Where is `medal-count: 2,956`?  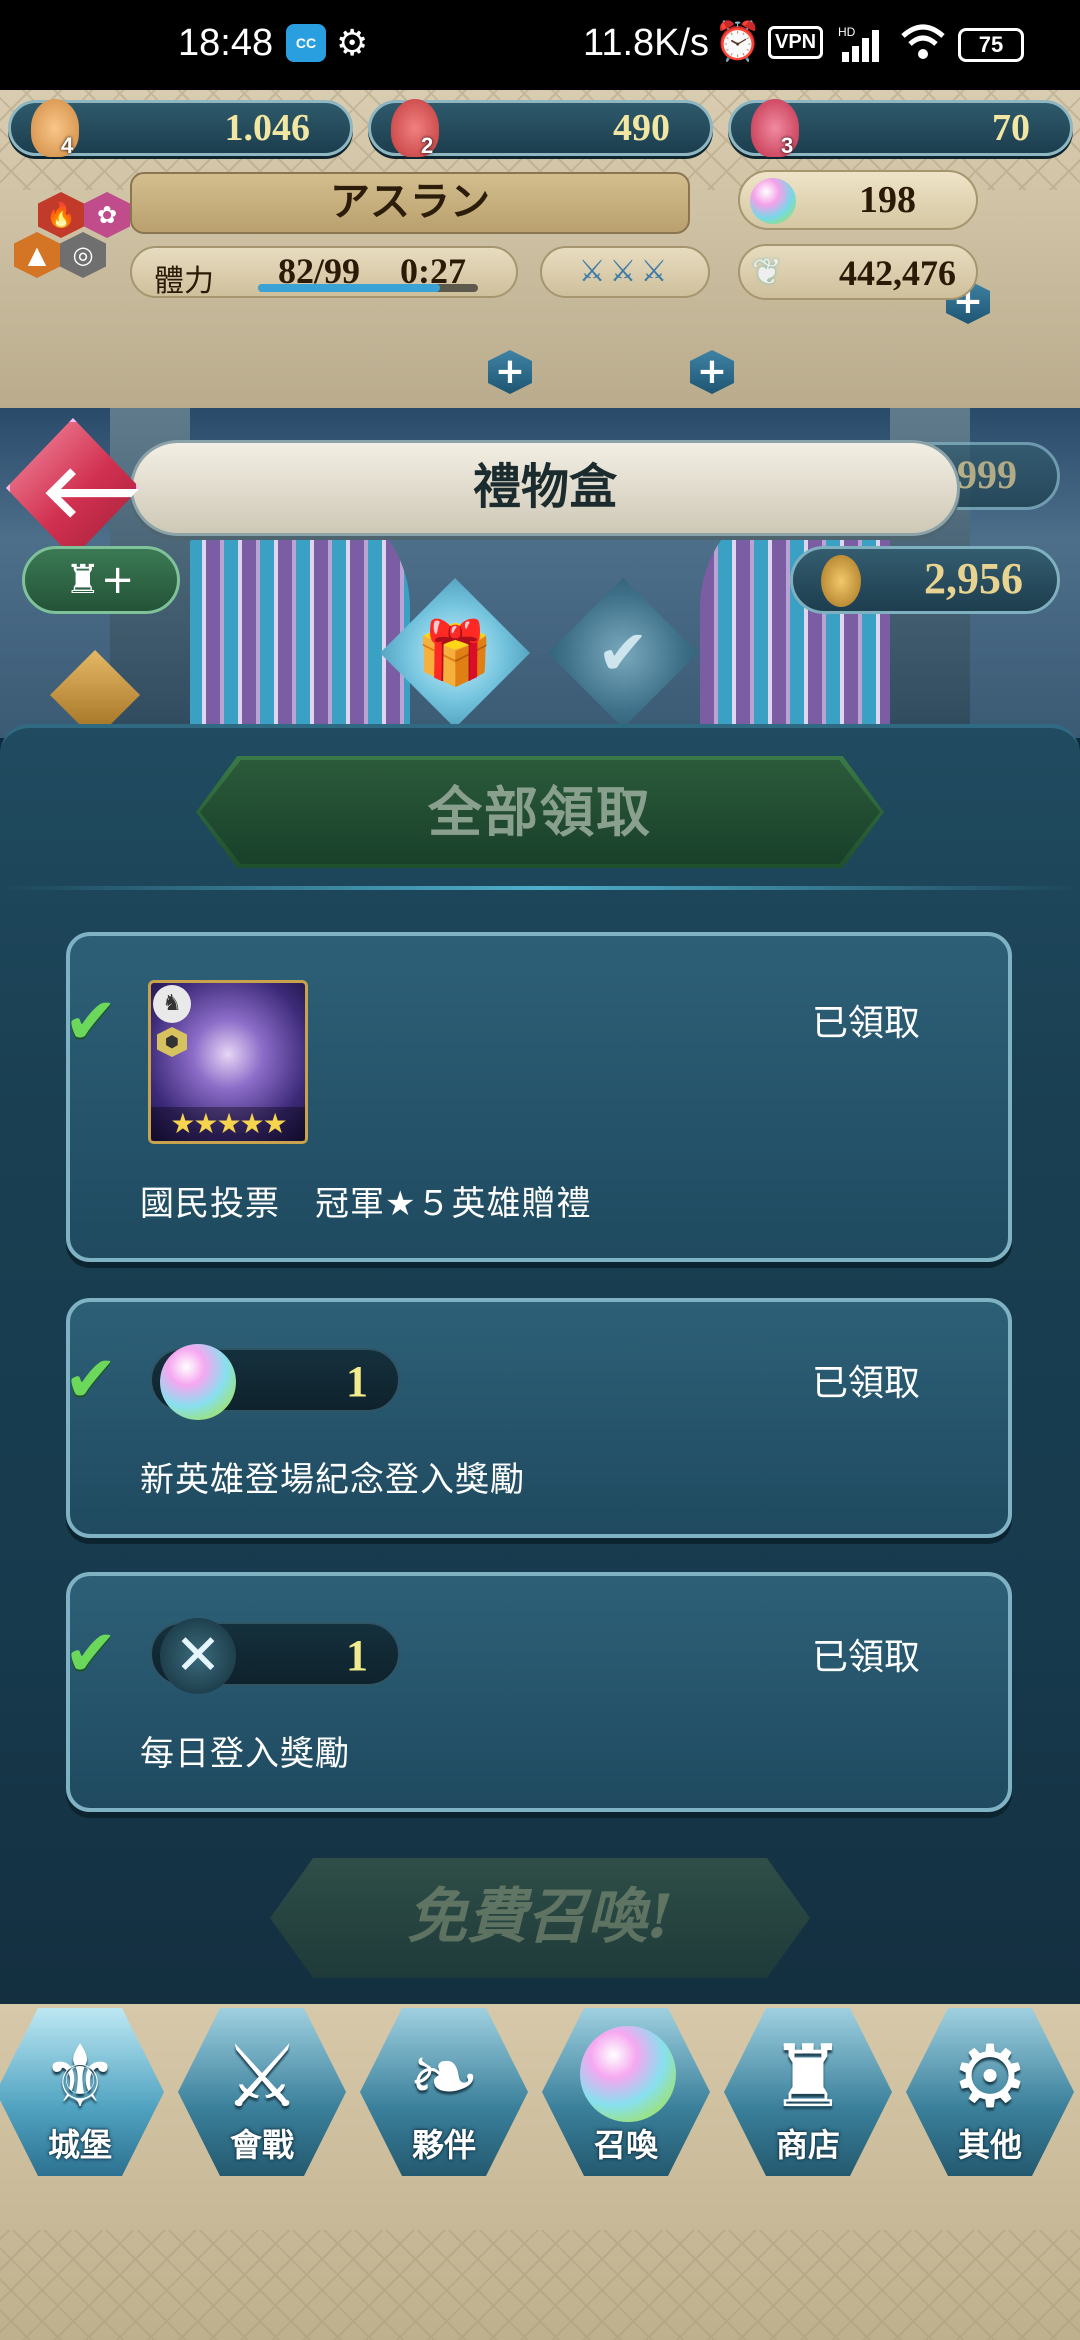 medal-count: 2,956 is located at coordinates (973, 578).